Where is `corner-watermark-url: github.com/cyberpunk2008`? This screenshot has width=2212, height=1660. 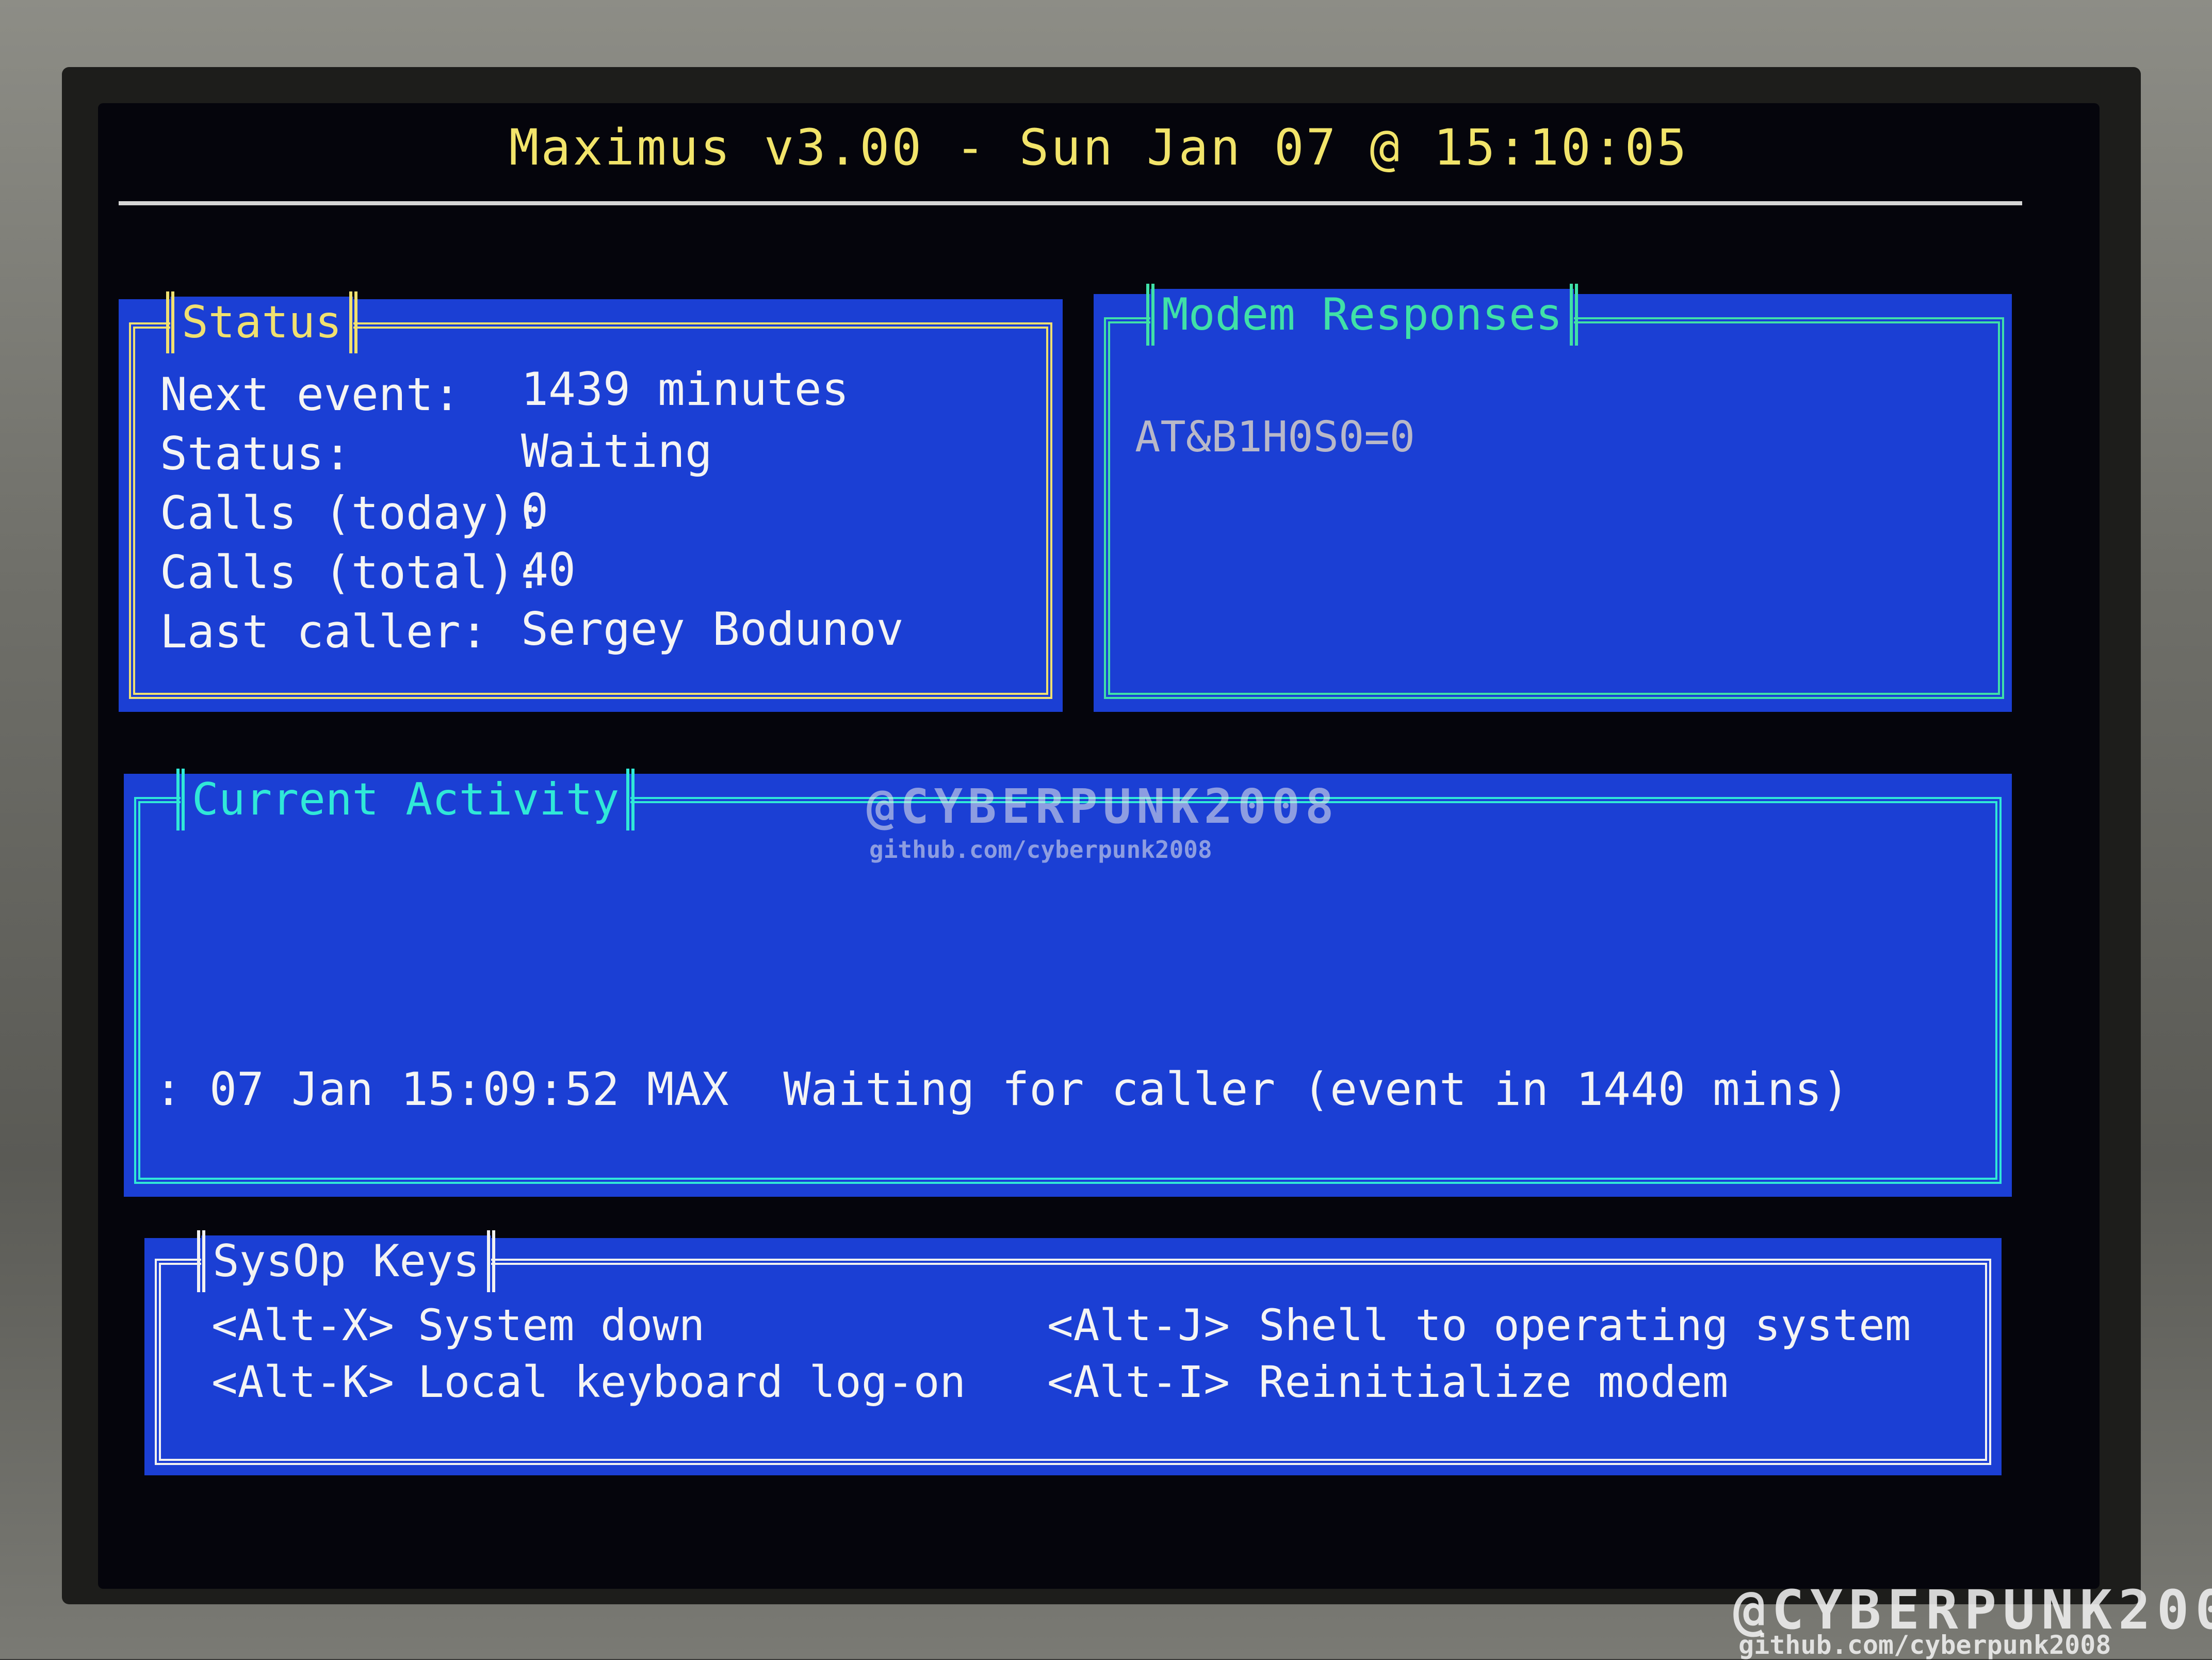 corner-watermark-url: github.com/cyberpunk2008 is located at coordinates (1924, 1645).